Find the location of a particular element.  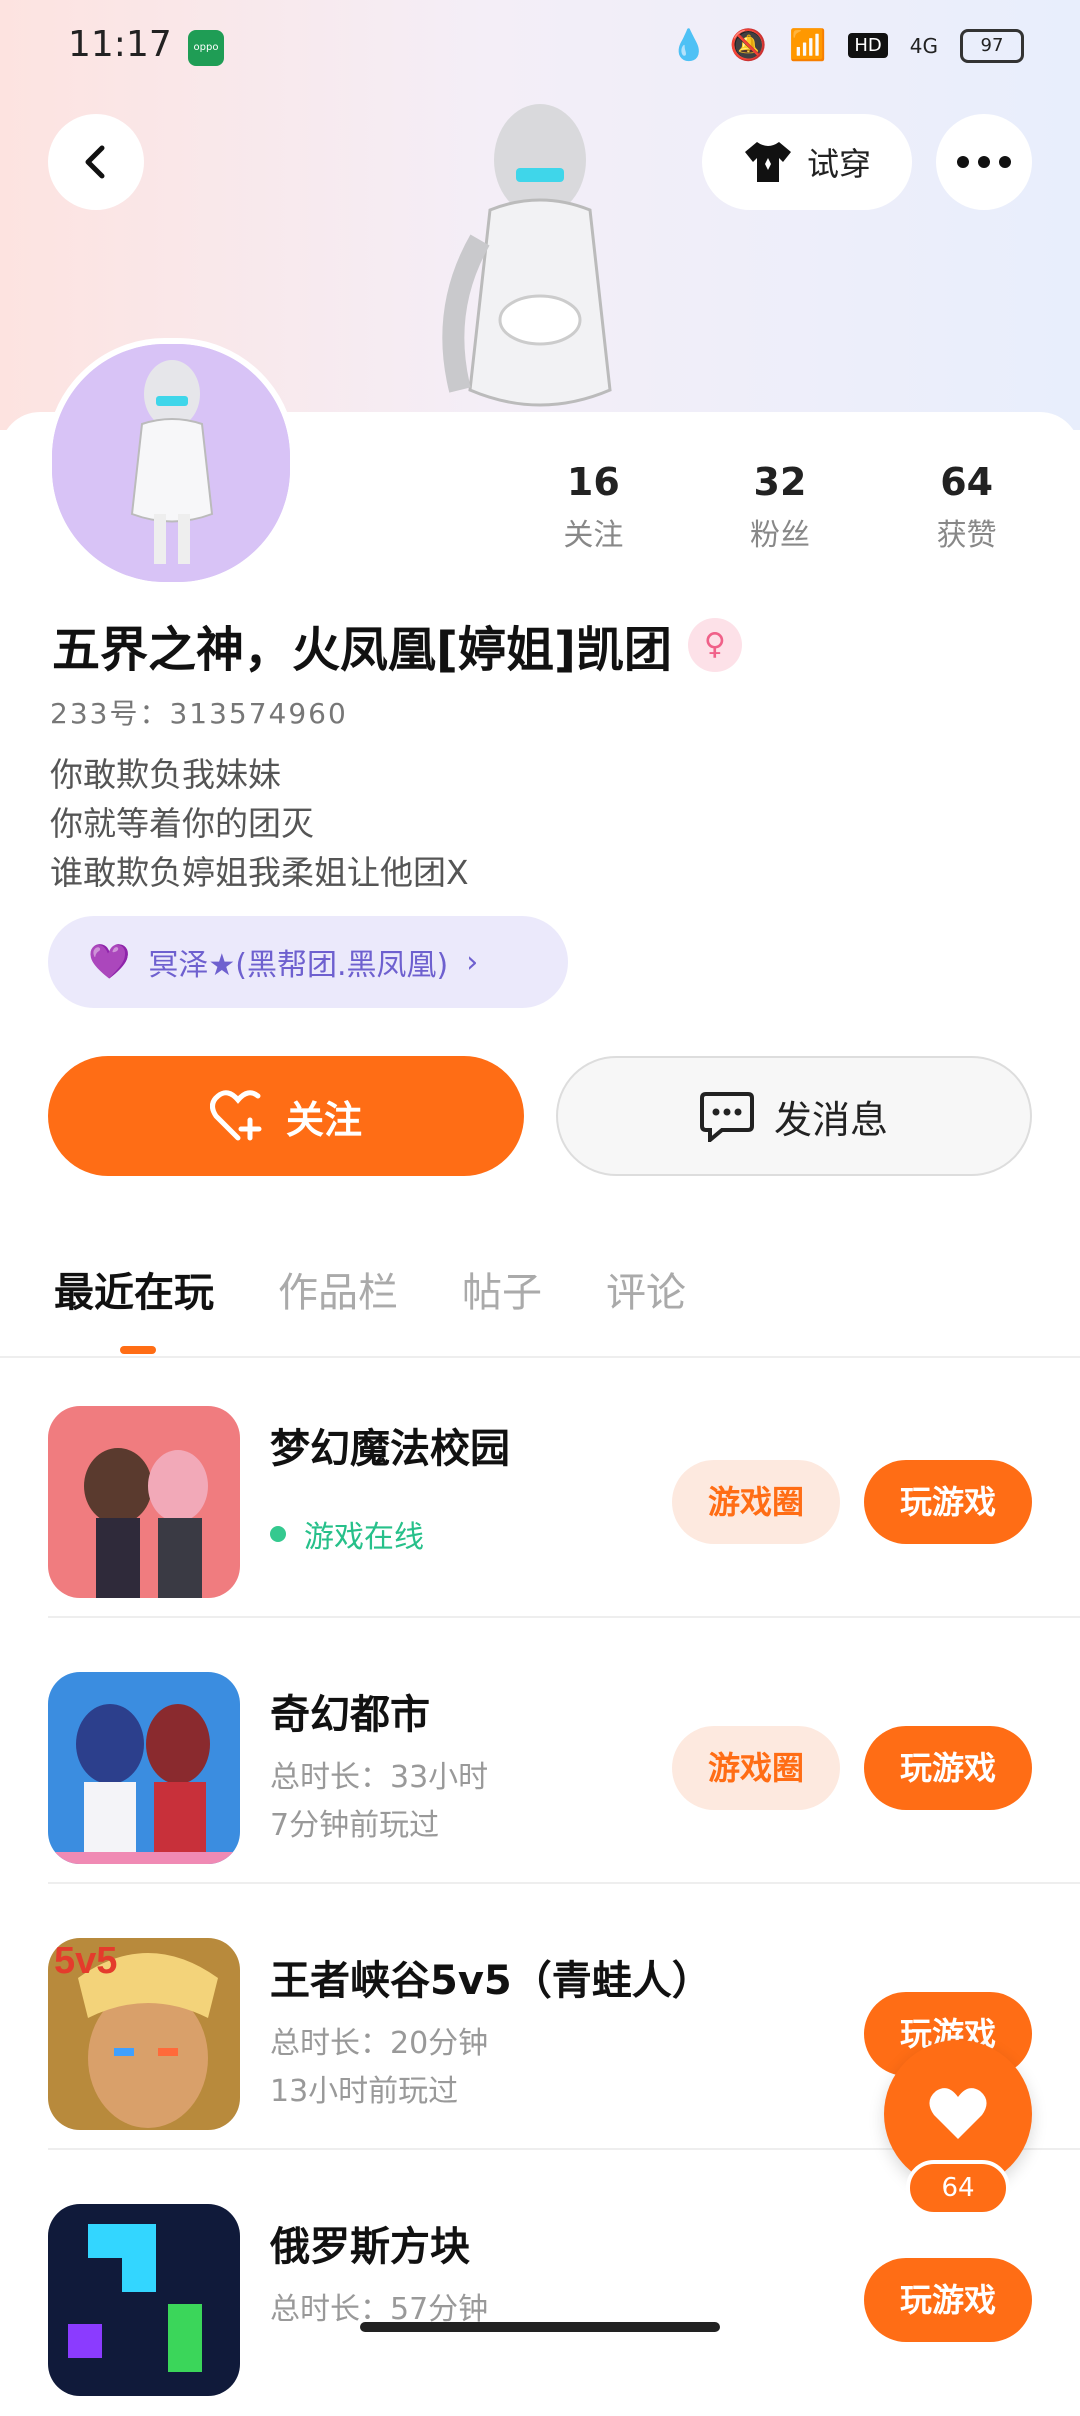

stat-followers: 32 粉丝 is located at coordinates (780, 507).